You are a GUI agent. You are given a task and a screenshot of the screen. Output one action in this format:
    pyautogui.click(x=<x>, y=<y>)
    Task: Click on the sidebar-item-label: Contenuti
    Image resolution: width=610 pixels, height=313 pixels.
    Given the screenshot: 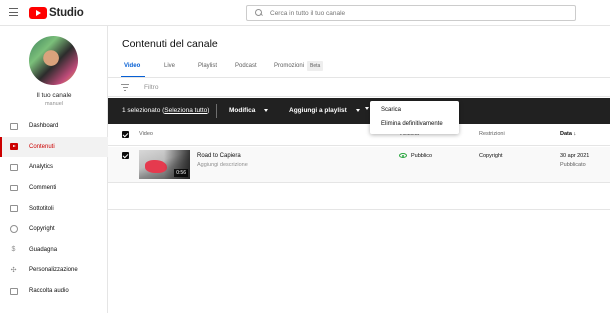 What is the action you would take?
    pyautogui.click(x=42, y=146)
    